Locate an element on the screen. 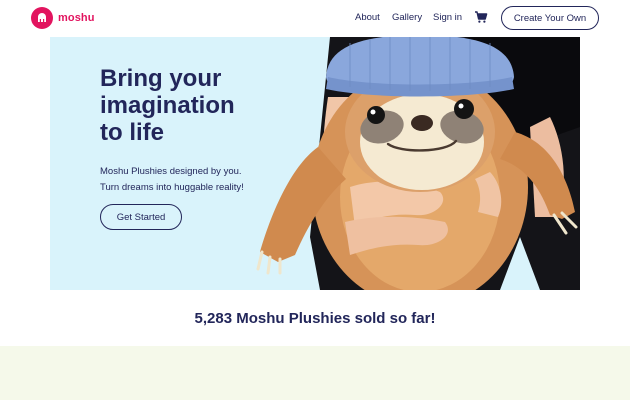  nav-signin-link: Sign in is located at coordinates (447, 17).